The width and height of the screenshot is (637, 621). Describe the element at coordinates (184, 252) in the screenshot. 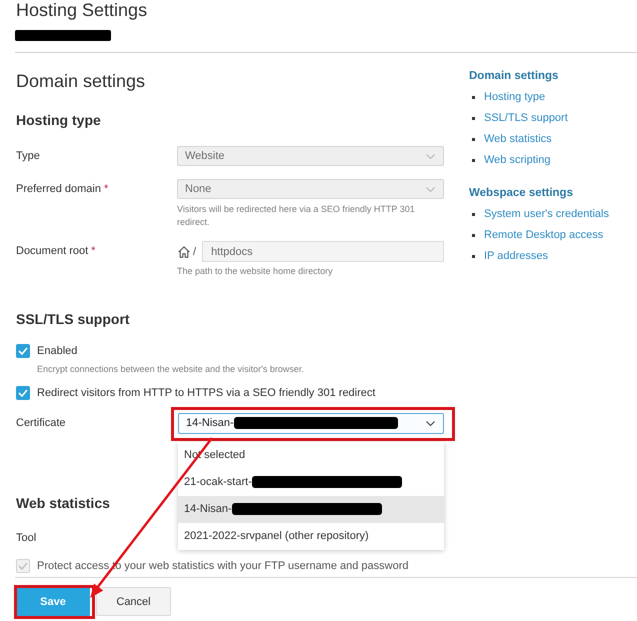

I see `home-icon` at that location.